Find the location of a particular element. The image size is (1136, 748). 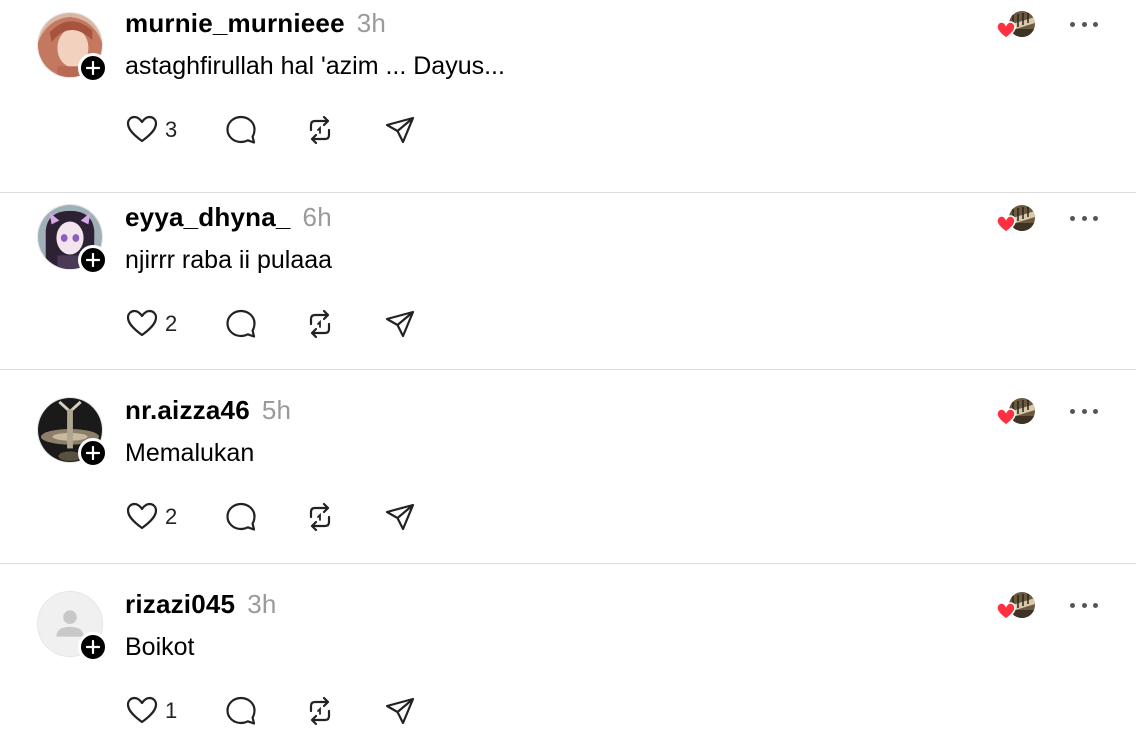

like-button: 3 is located at coordinates (151, 130).